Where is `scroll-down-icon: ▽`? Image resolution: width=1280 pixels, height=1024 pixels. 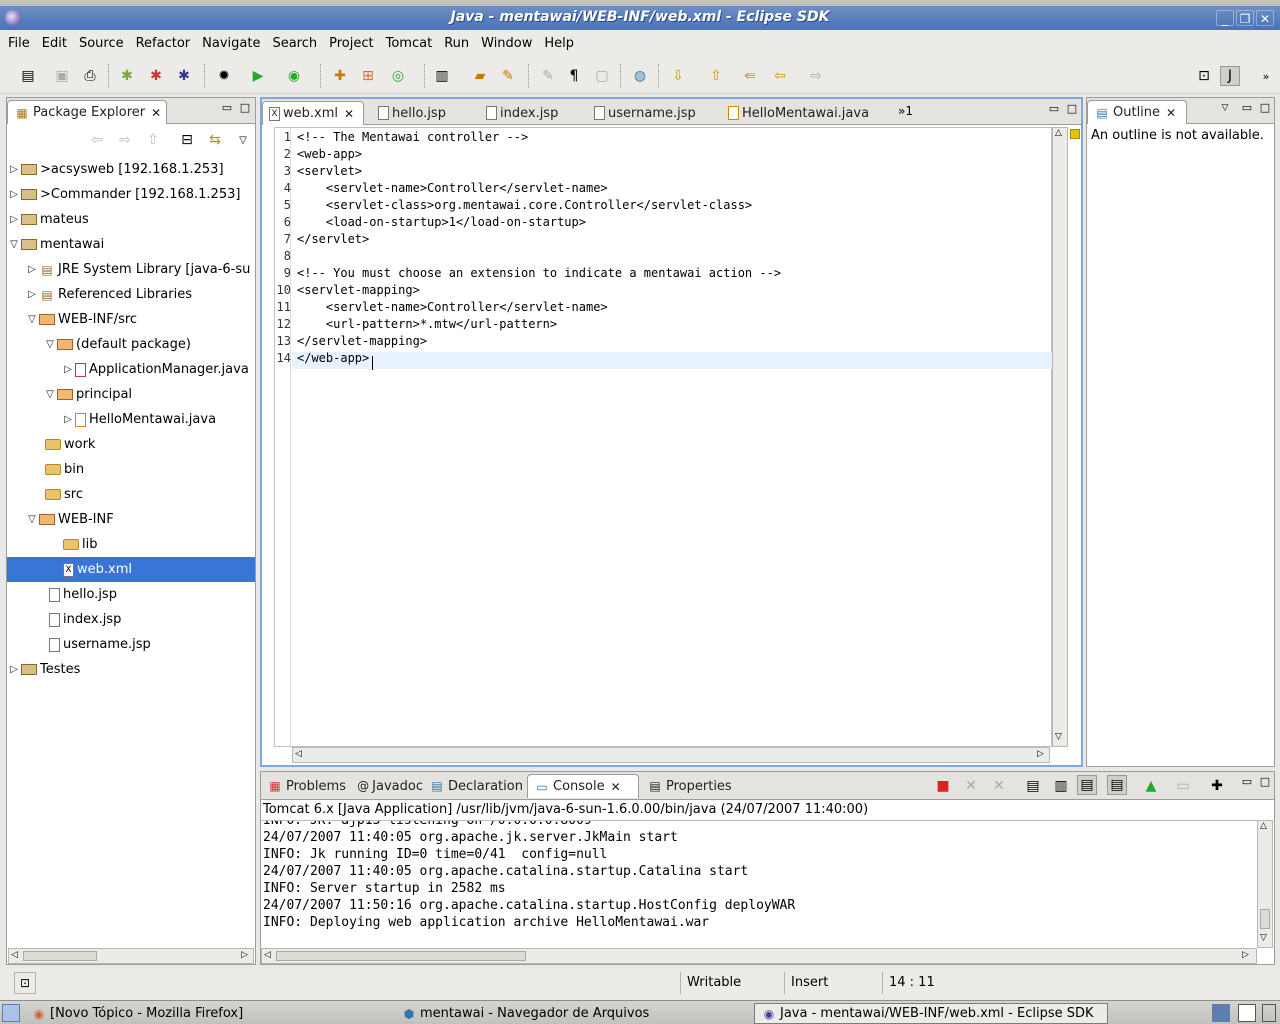 scroll-down-icon: ▽ is located at coordinates (1263, 938).